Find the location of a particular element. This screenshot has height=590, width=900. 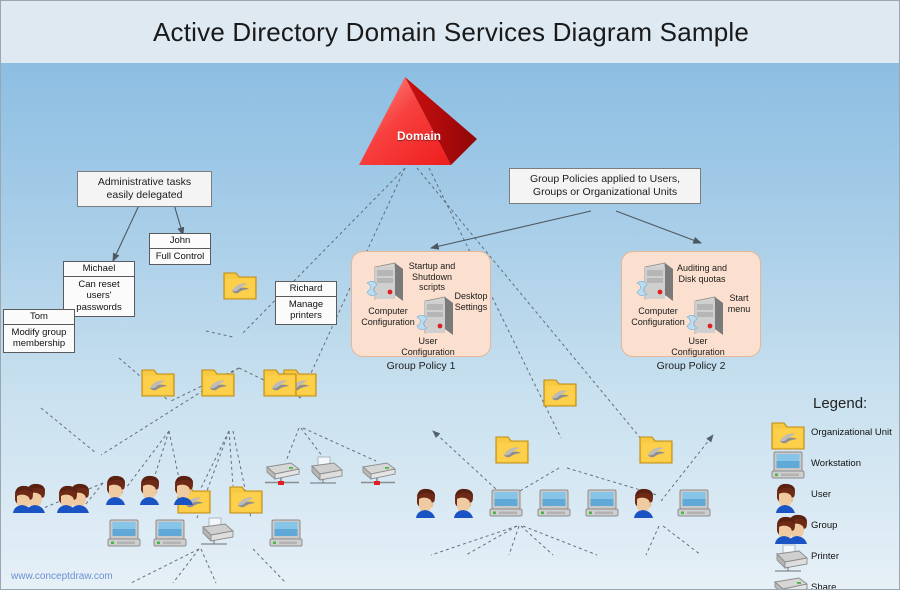

legend-label: Workstation is located at coordinates (836, 464).